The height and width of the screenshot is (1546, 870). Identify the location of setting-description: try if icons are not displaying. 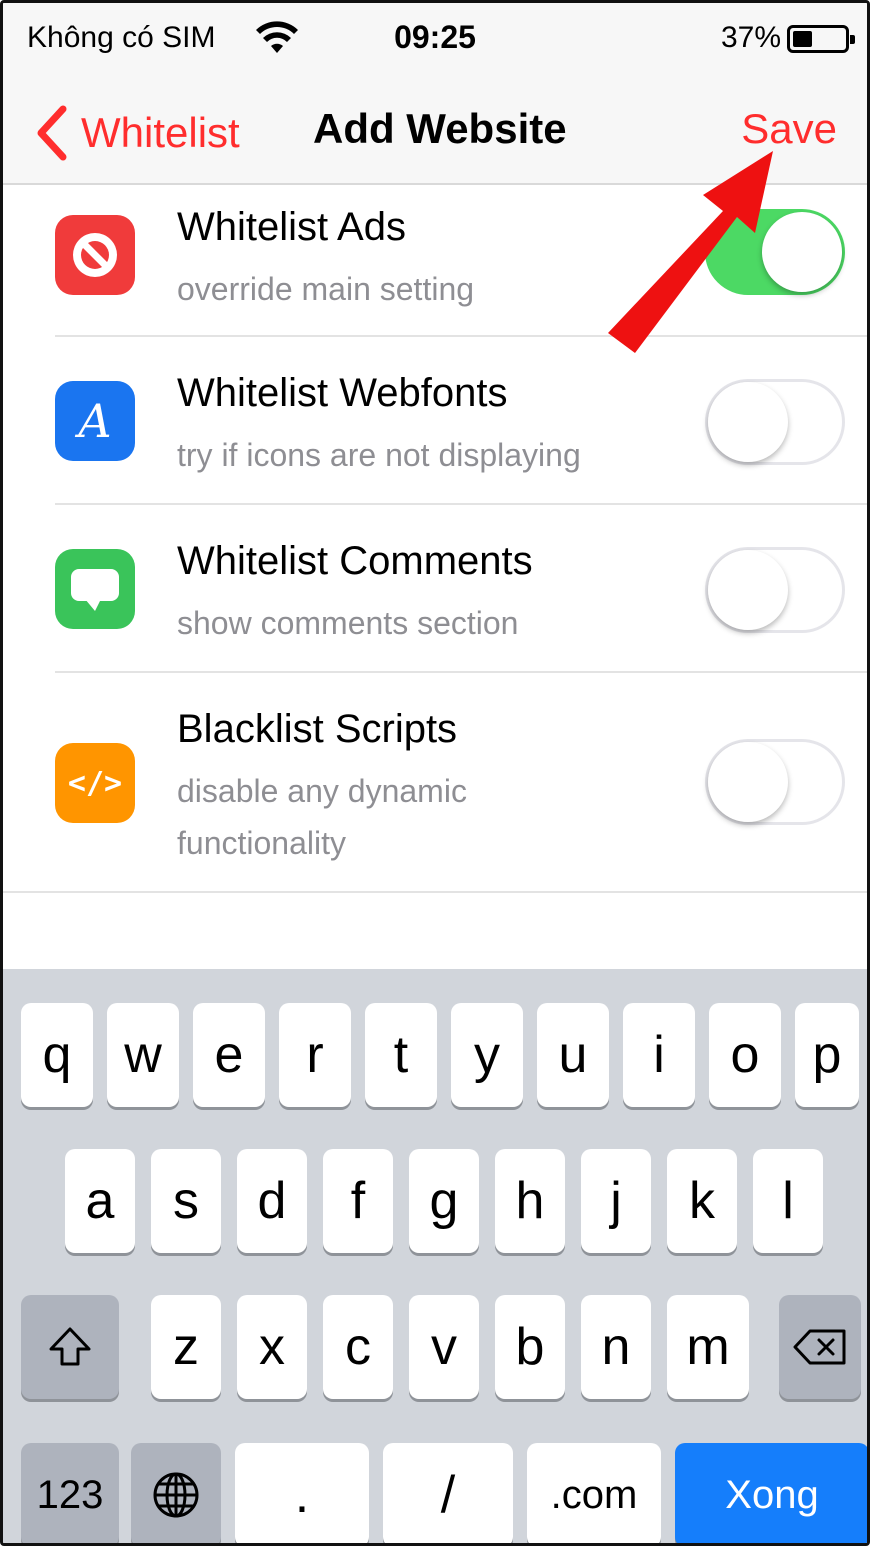
(379, 455).